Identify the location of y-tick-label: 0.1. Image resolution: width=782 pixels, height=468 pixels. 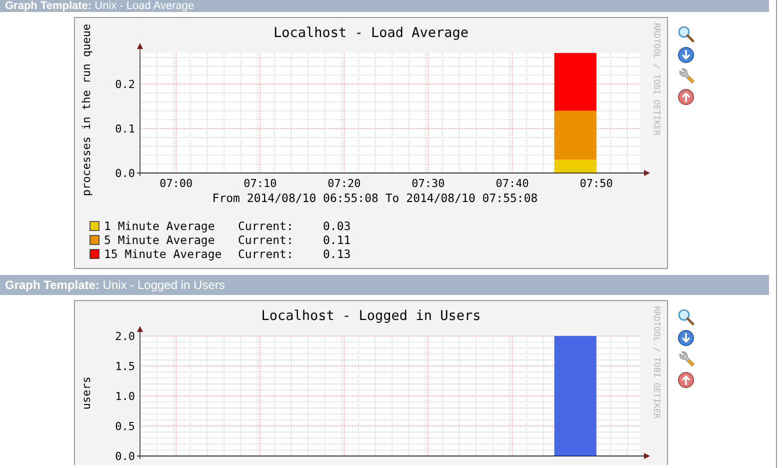
(125, 129).